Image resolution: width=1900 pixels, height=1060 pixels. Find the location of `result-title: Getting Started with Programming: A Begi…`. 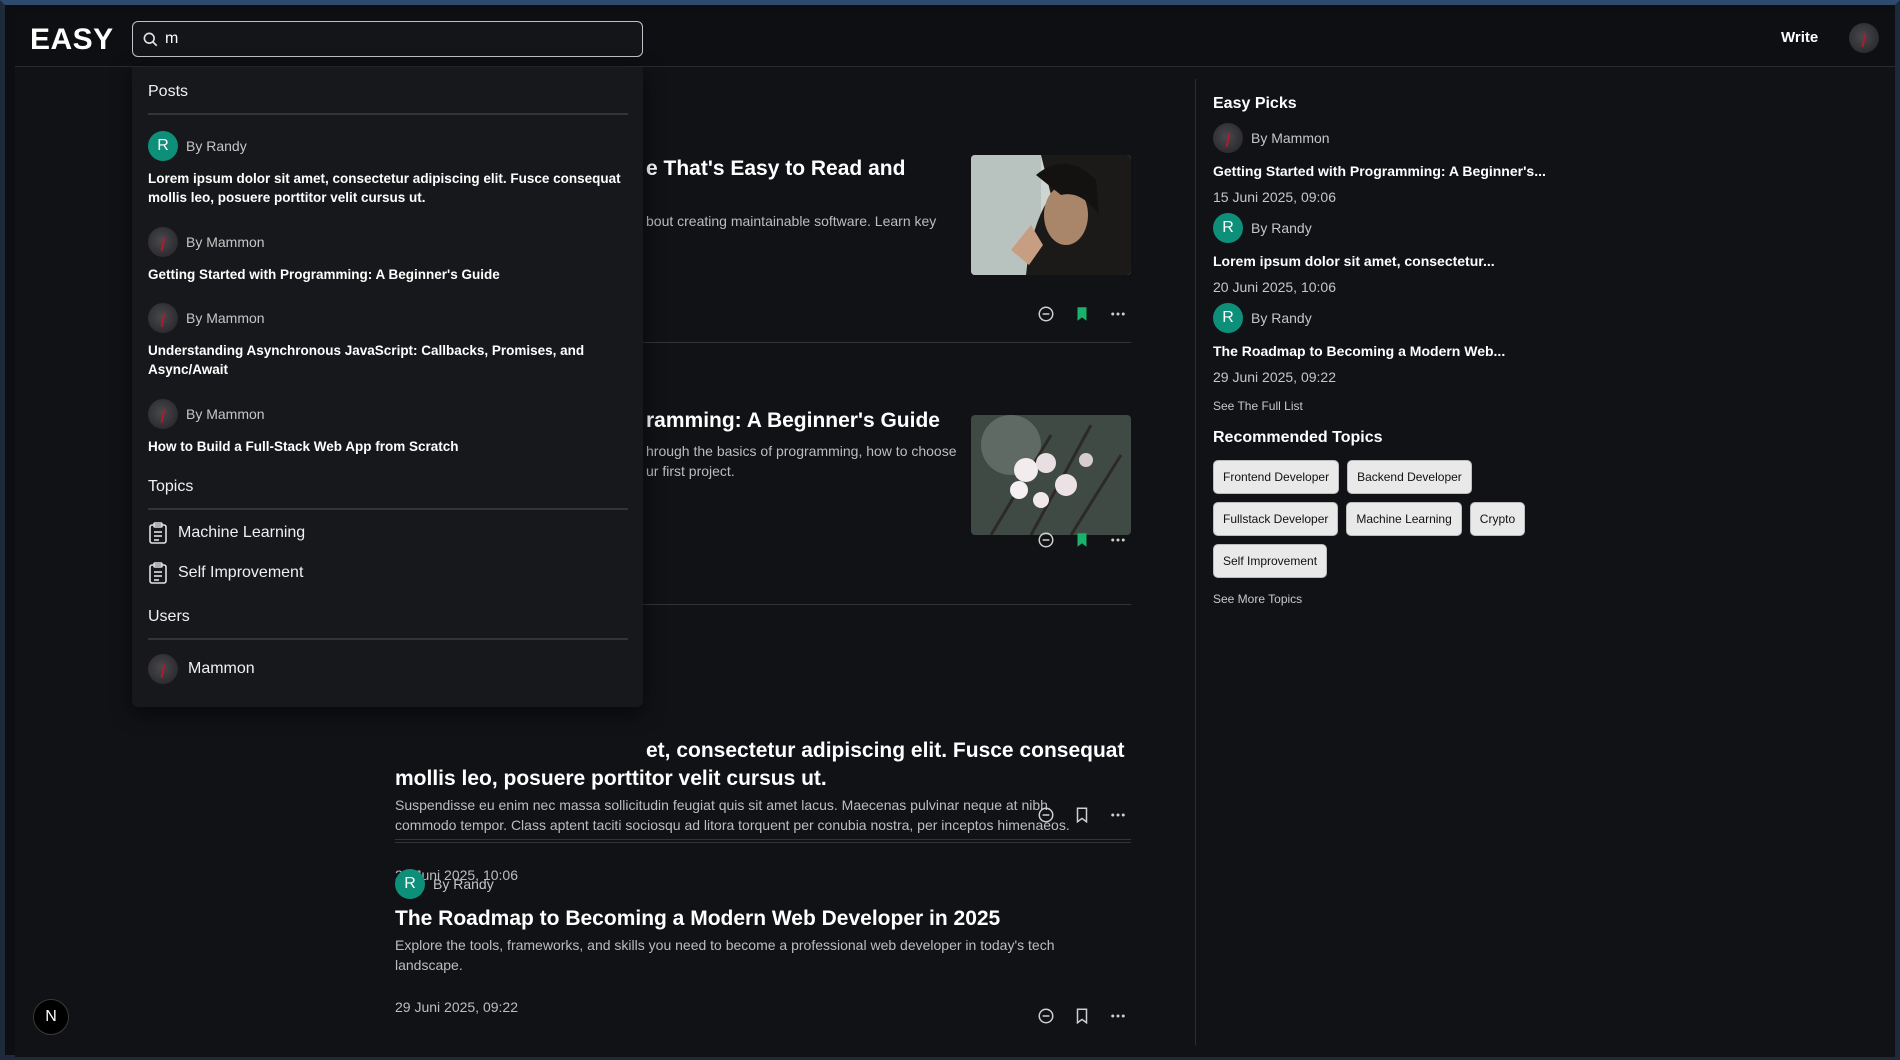

result-title: Getting Started with Programming: A Begi… is located at coordinates (388, 274).